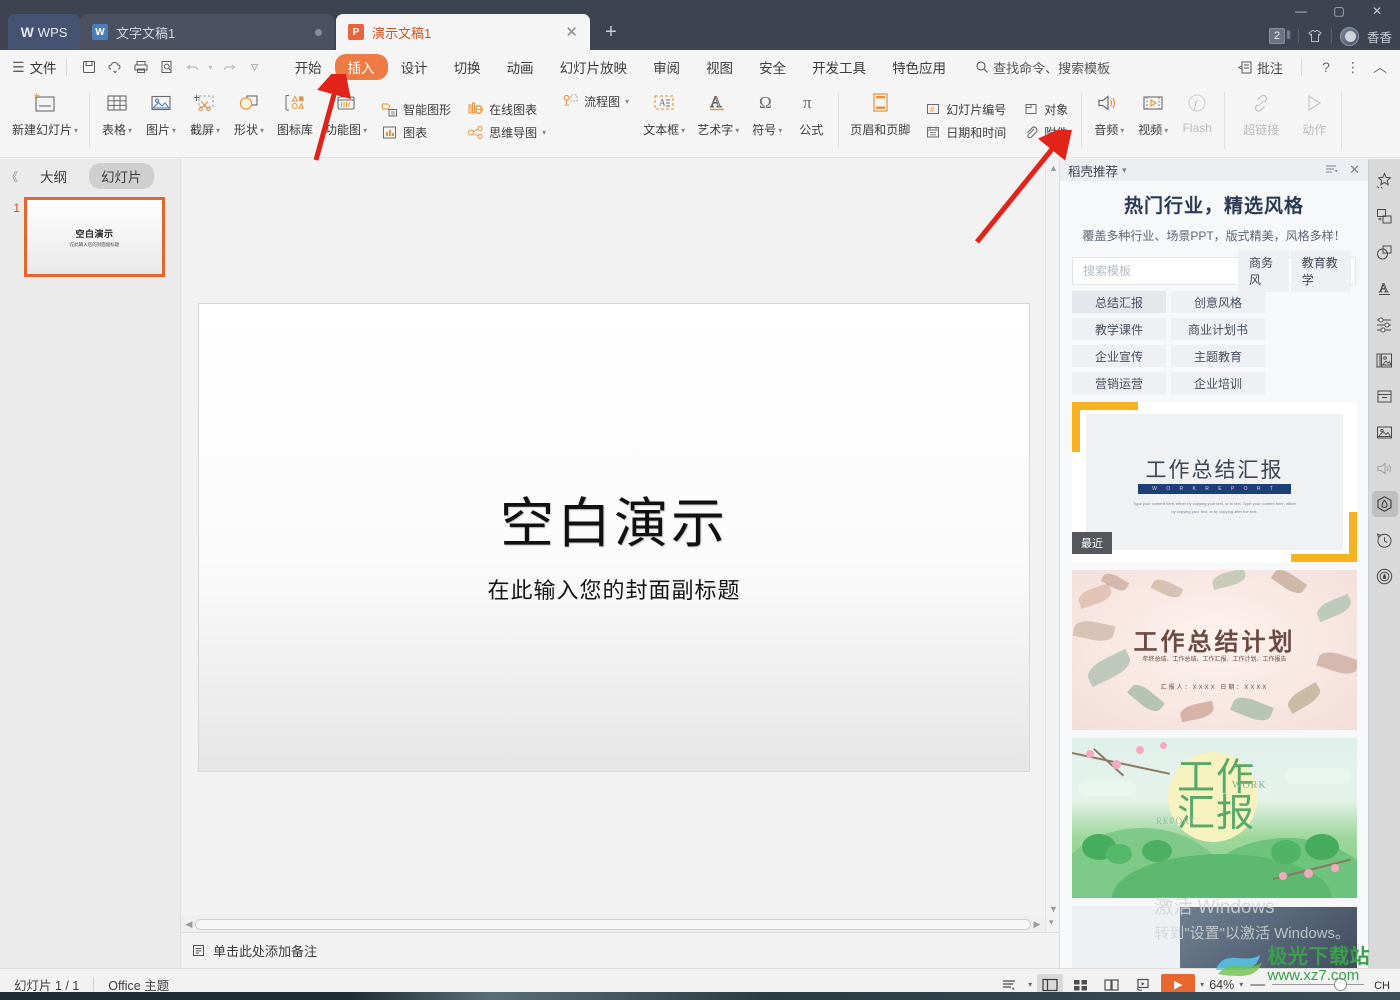 The image size is (1400, 1000). What do you see at coordinates (1280, 36) in the screenshot?
I see `open-docs-counter: 2 ⦀` at bounding box center [1280, 36].